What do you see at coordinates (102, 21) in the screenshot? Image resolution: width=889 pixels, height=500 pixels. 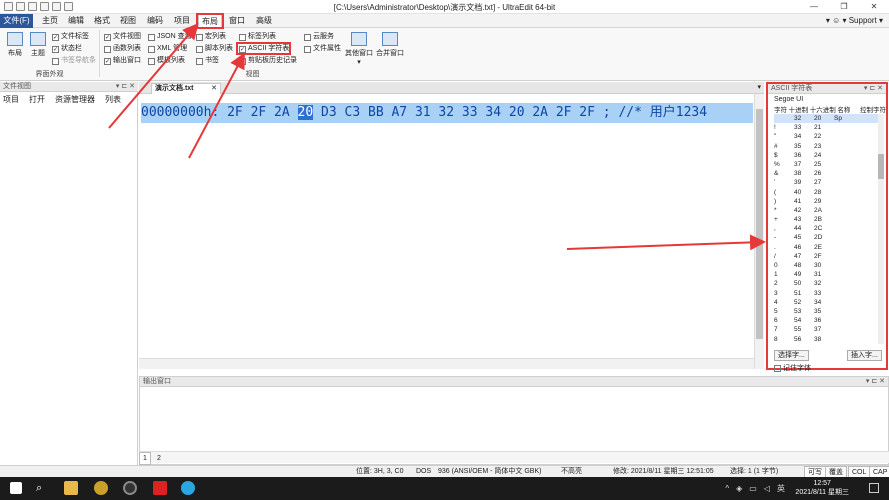 I see `menu-format: 格式` at bounding box center [102, 21].